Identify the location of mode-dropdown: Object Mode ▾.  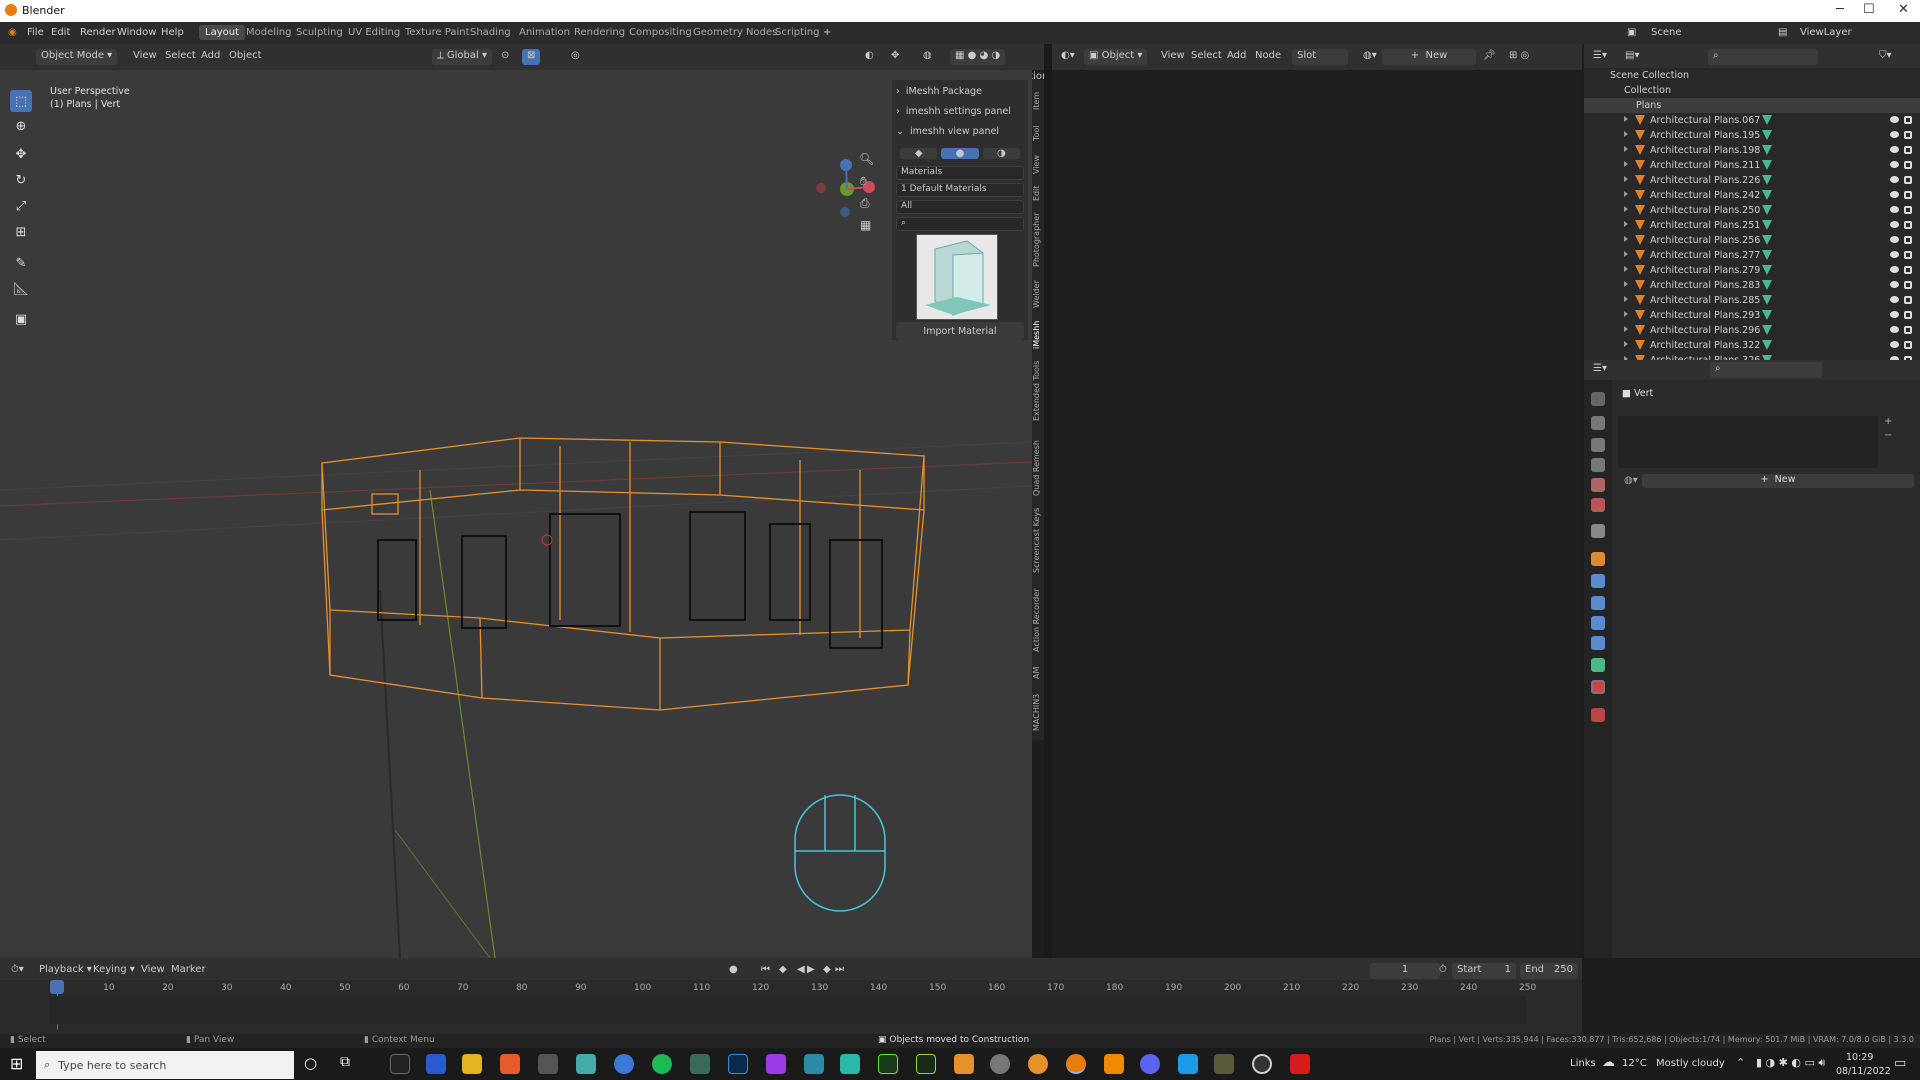
(77, 57).